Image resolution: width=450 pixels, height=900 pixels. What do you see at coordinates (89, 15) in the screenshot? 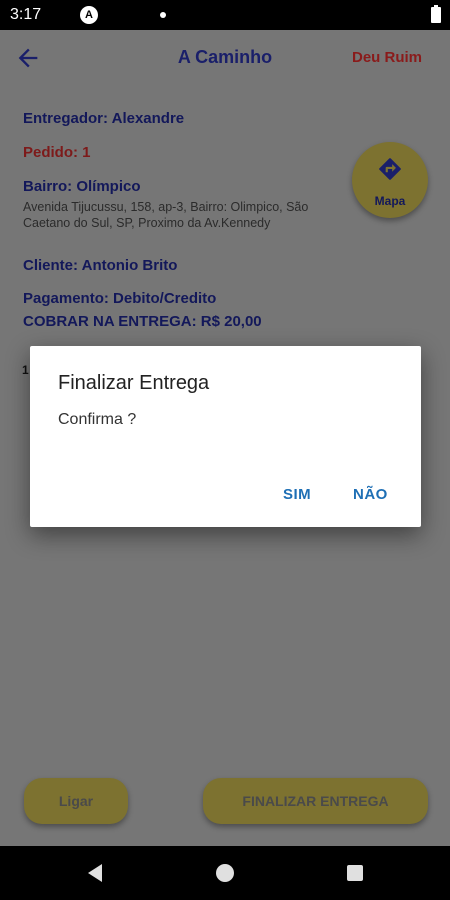
I see `notification-icon: A` at bounding box center [89, 15].